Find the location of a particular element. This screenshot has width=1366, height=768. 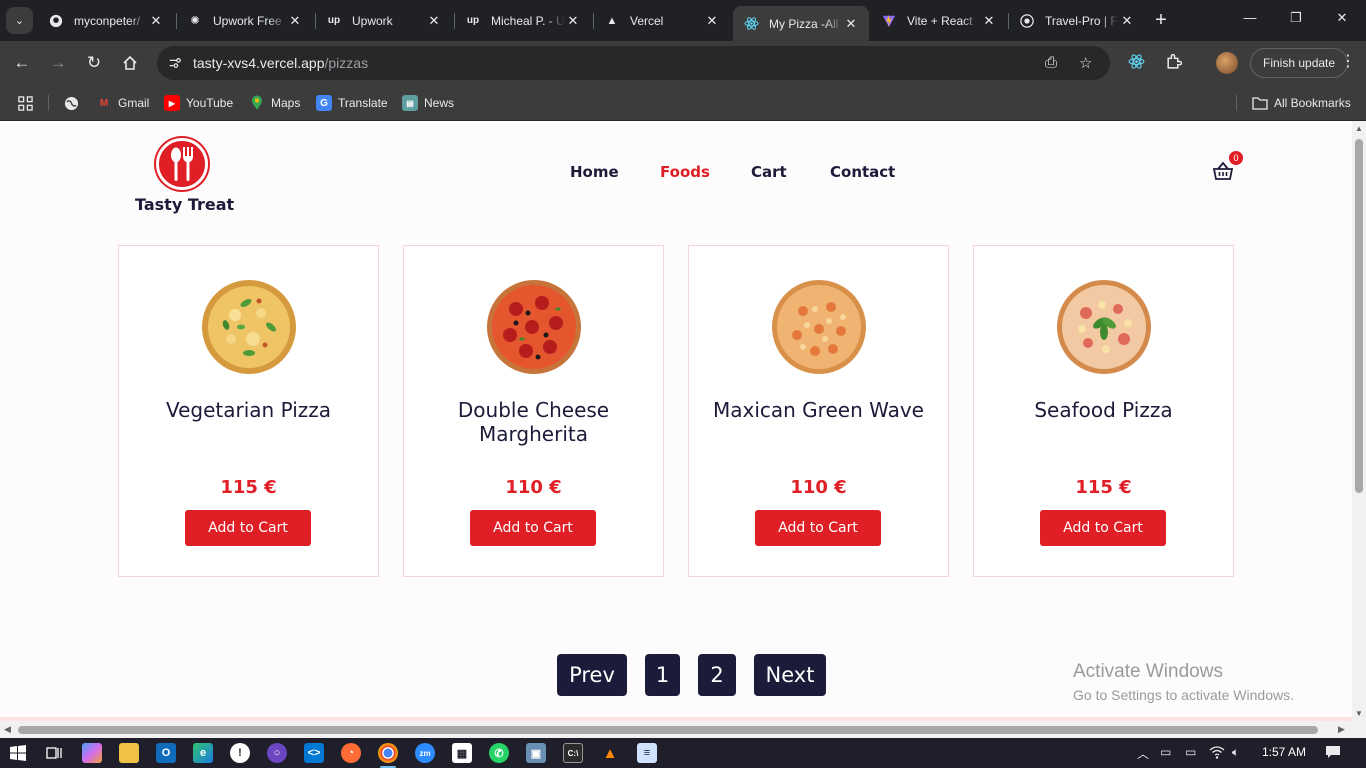

reload-button: ↻ is located at coordinates (94, 63).